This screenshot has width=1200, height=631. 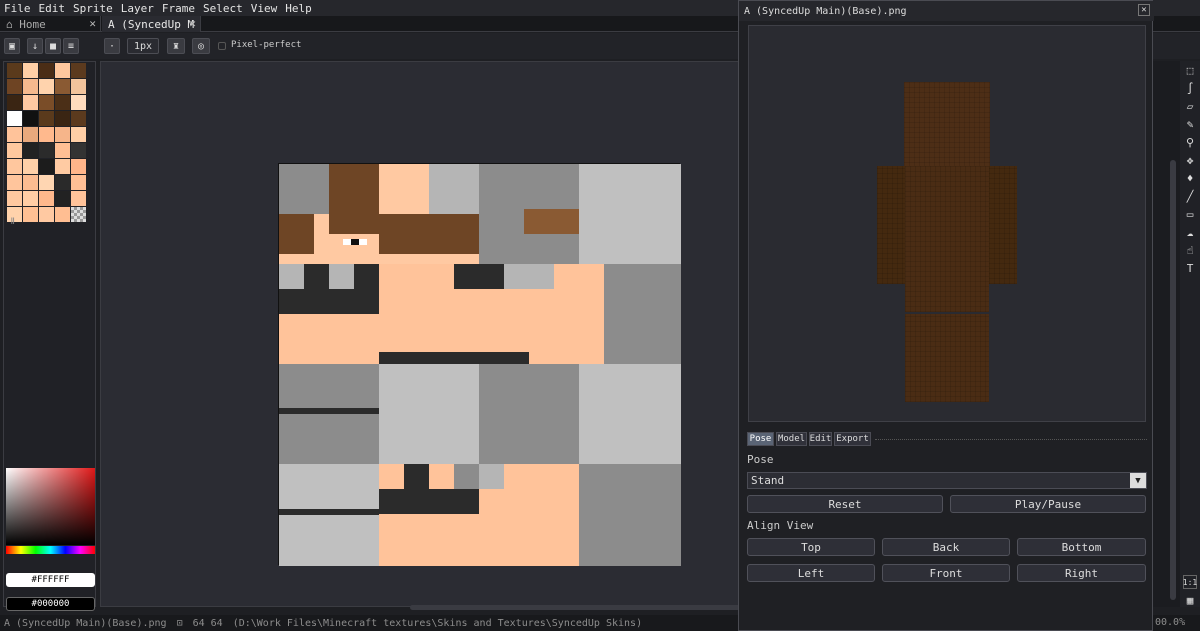 What do you see at coordinates (1081, 573) in the screenshot?
I see `align-right-button: Right` at bounding box center [1081, 573].